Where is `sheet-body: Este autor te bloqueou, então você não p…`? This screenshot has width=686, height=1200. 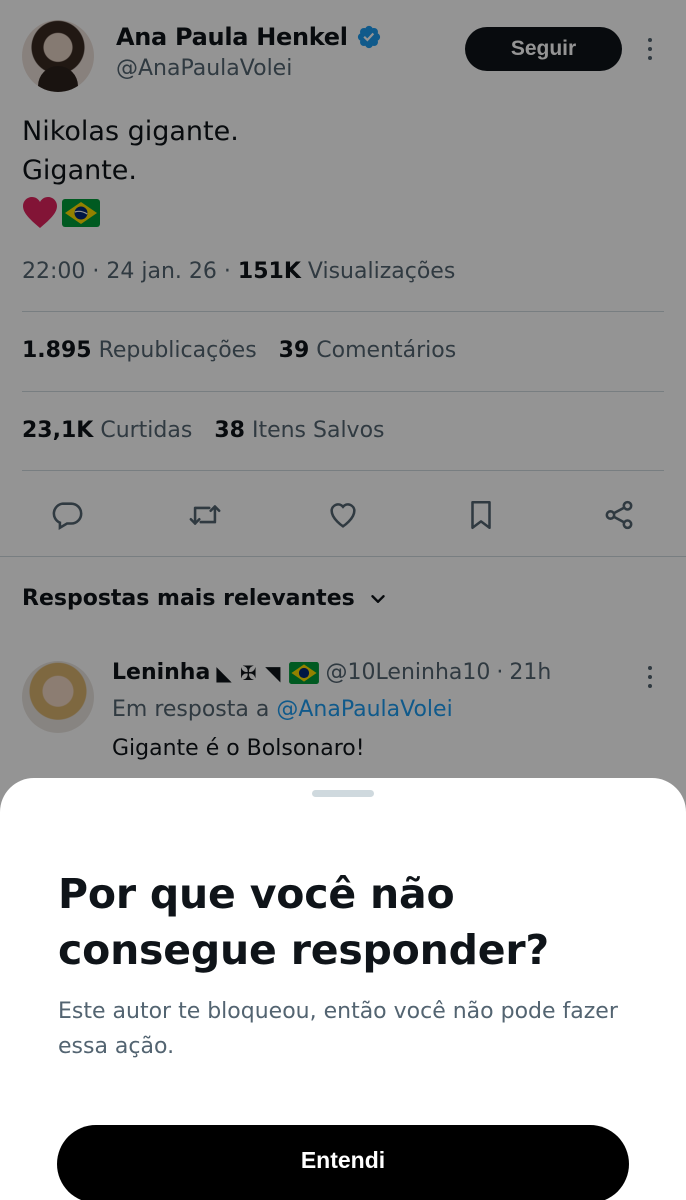
sheet-body: Este autor te bloqueou, então você não p… is located at coordinates (338, 1029).